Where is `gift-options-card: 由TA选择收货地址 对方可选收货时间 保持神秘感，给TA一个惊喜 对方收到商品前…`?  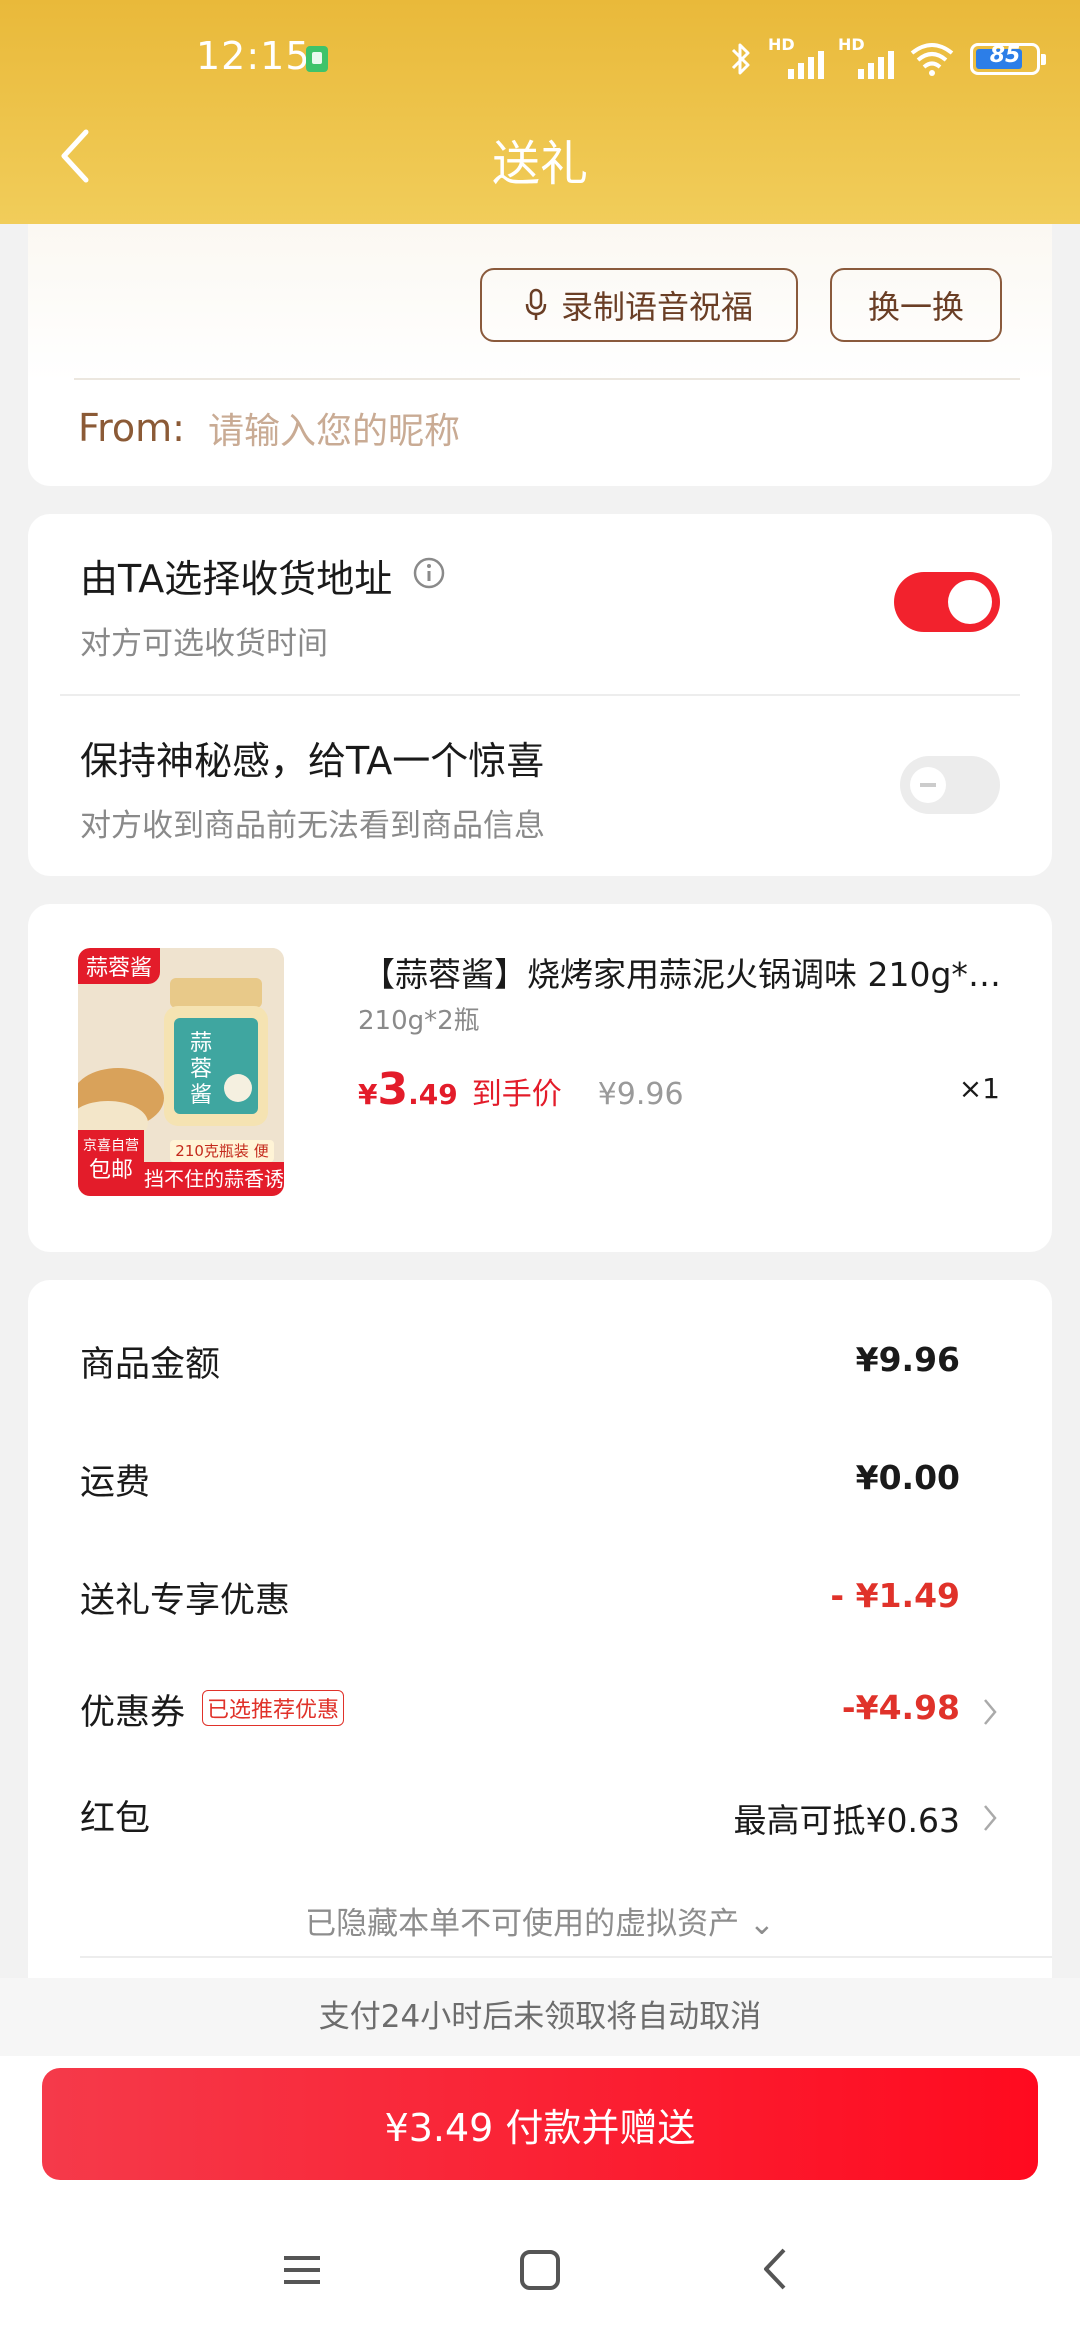 gift-options-card: 由TA选择收货地址 对方可选收货时间 保持神秘感，给TA一个惊喜 对方收到商品前… is located at coordinates (540, 695).